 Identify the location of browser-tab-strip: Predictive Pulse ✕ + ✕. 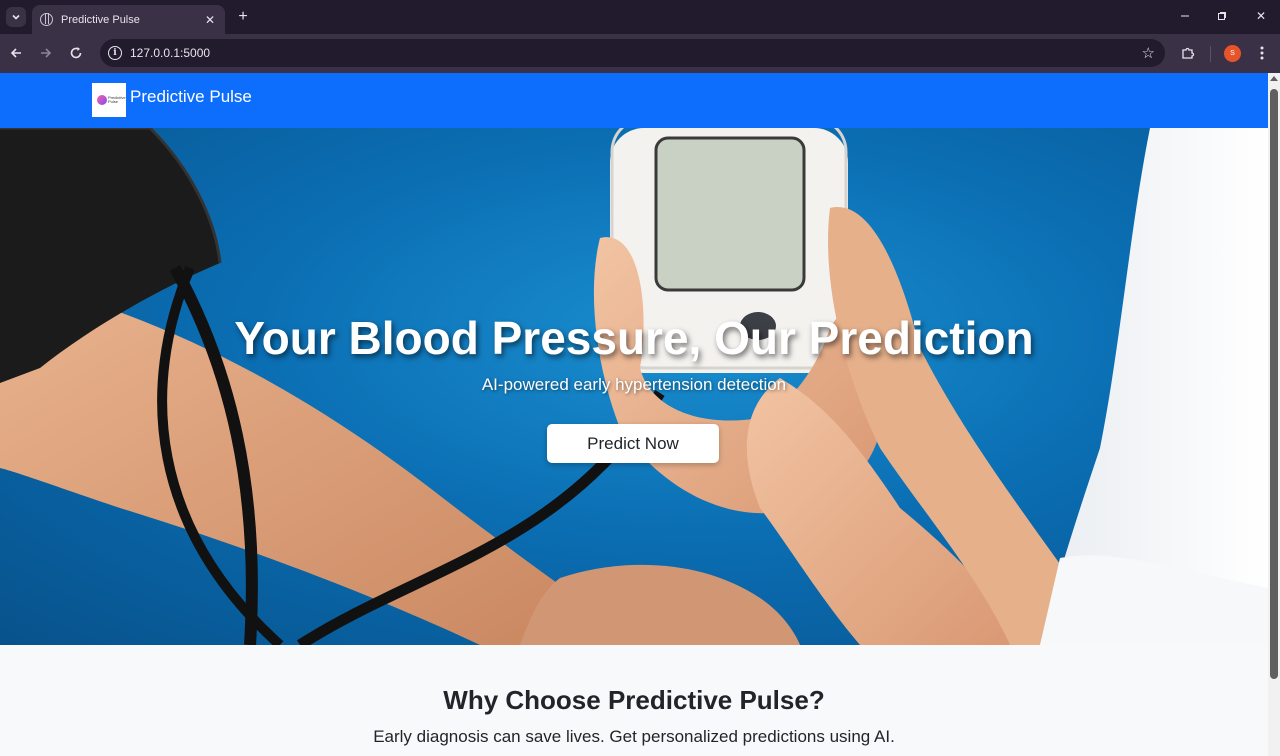
(640, 17).